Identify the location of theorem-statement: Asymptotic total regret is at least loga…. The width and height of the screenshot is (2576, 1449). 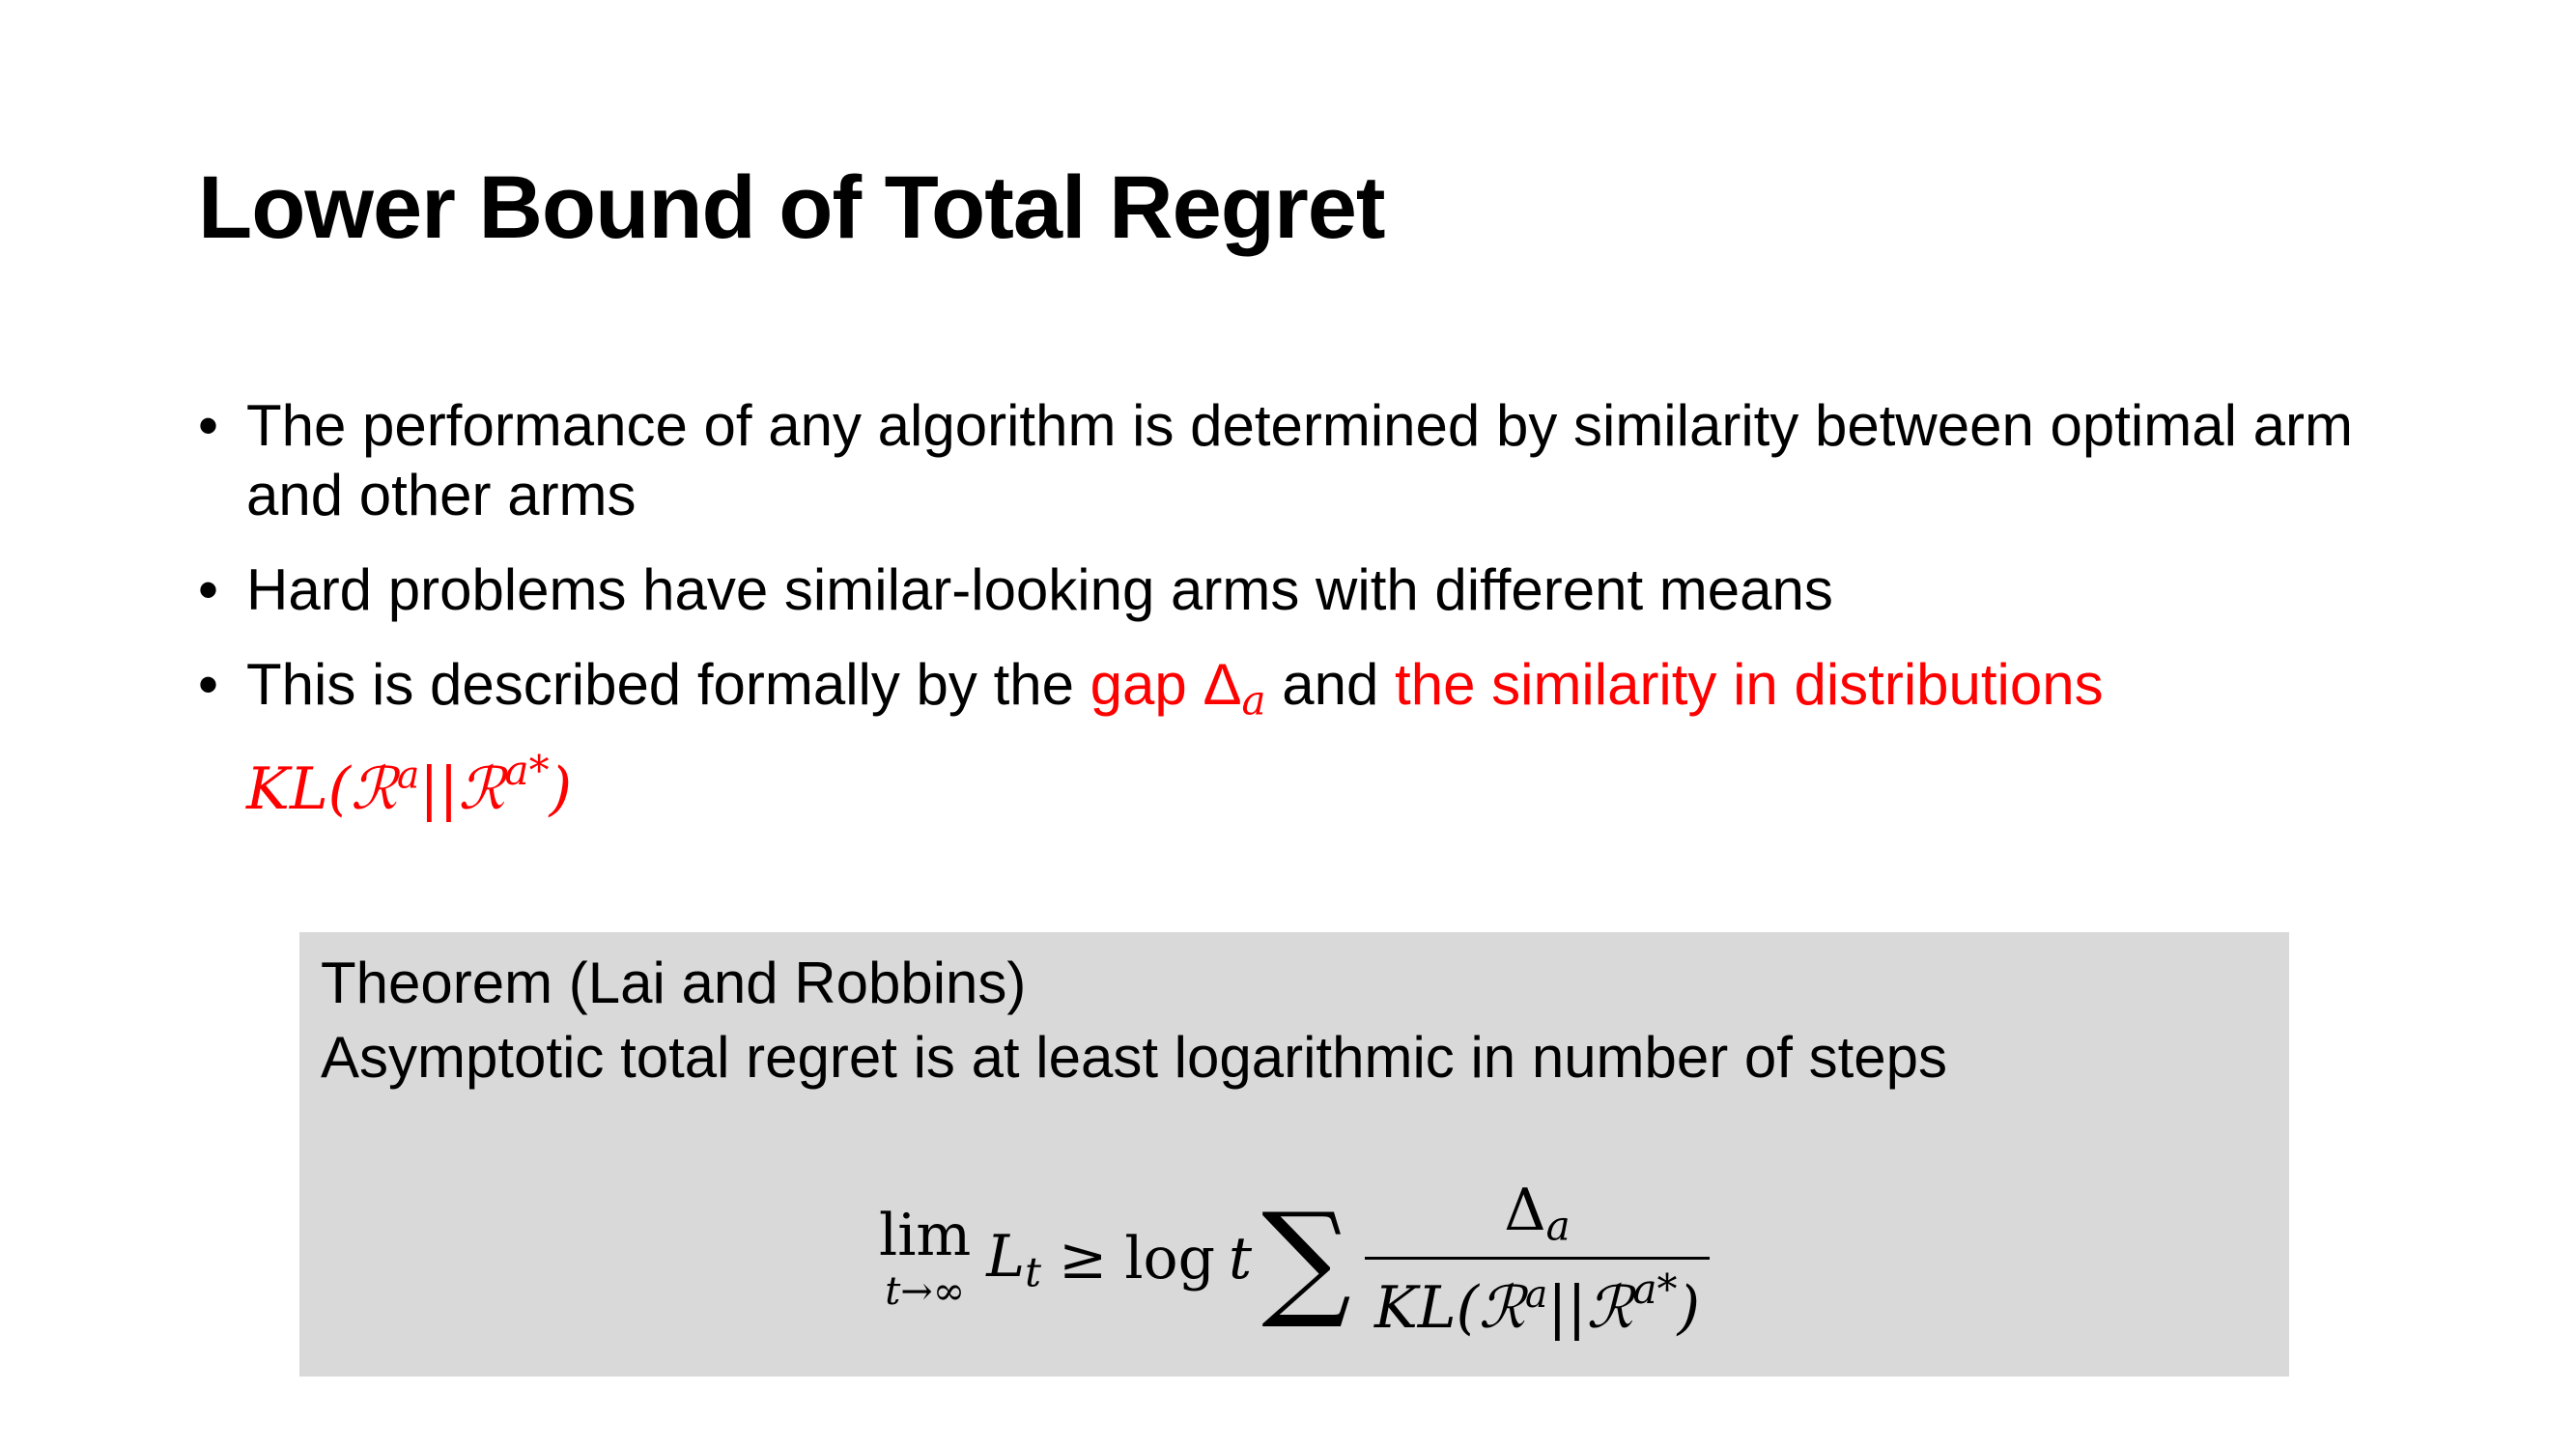
(1134, 1057).